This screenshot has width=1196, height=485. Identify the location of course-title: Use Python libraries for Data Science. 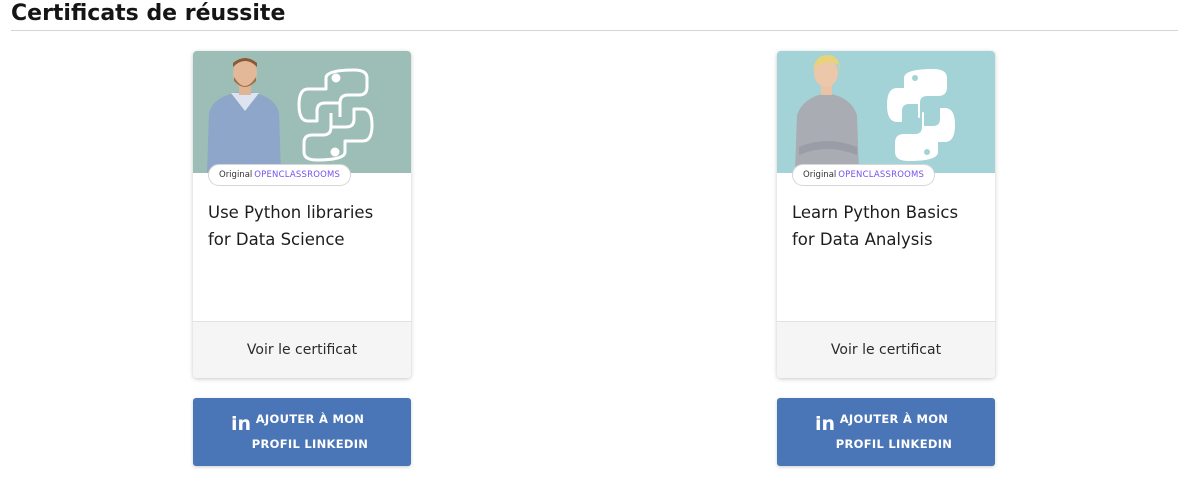
(304, 226).